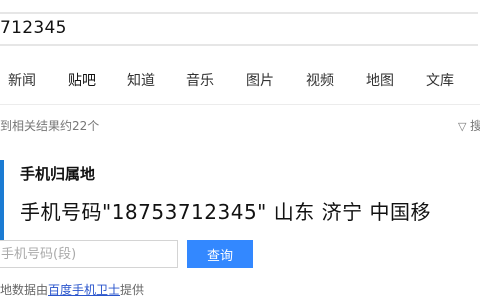  I want to click on tab-images: 图片, so click(260, 80).